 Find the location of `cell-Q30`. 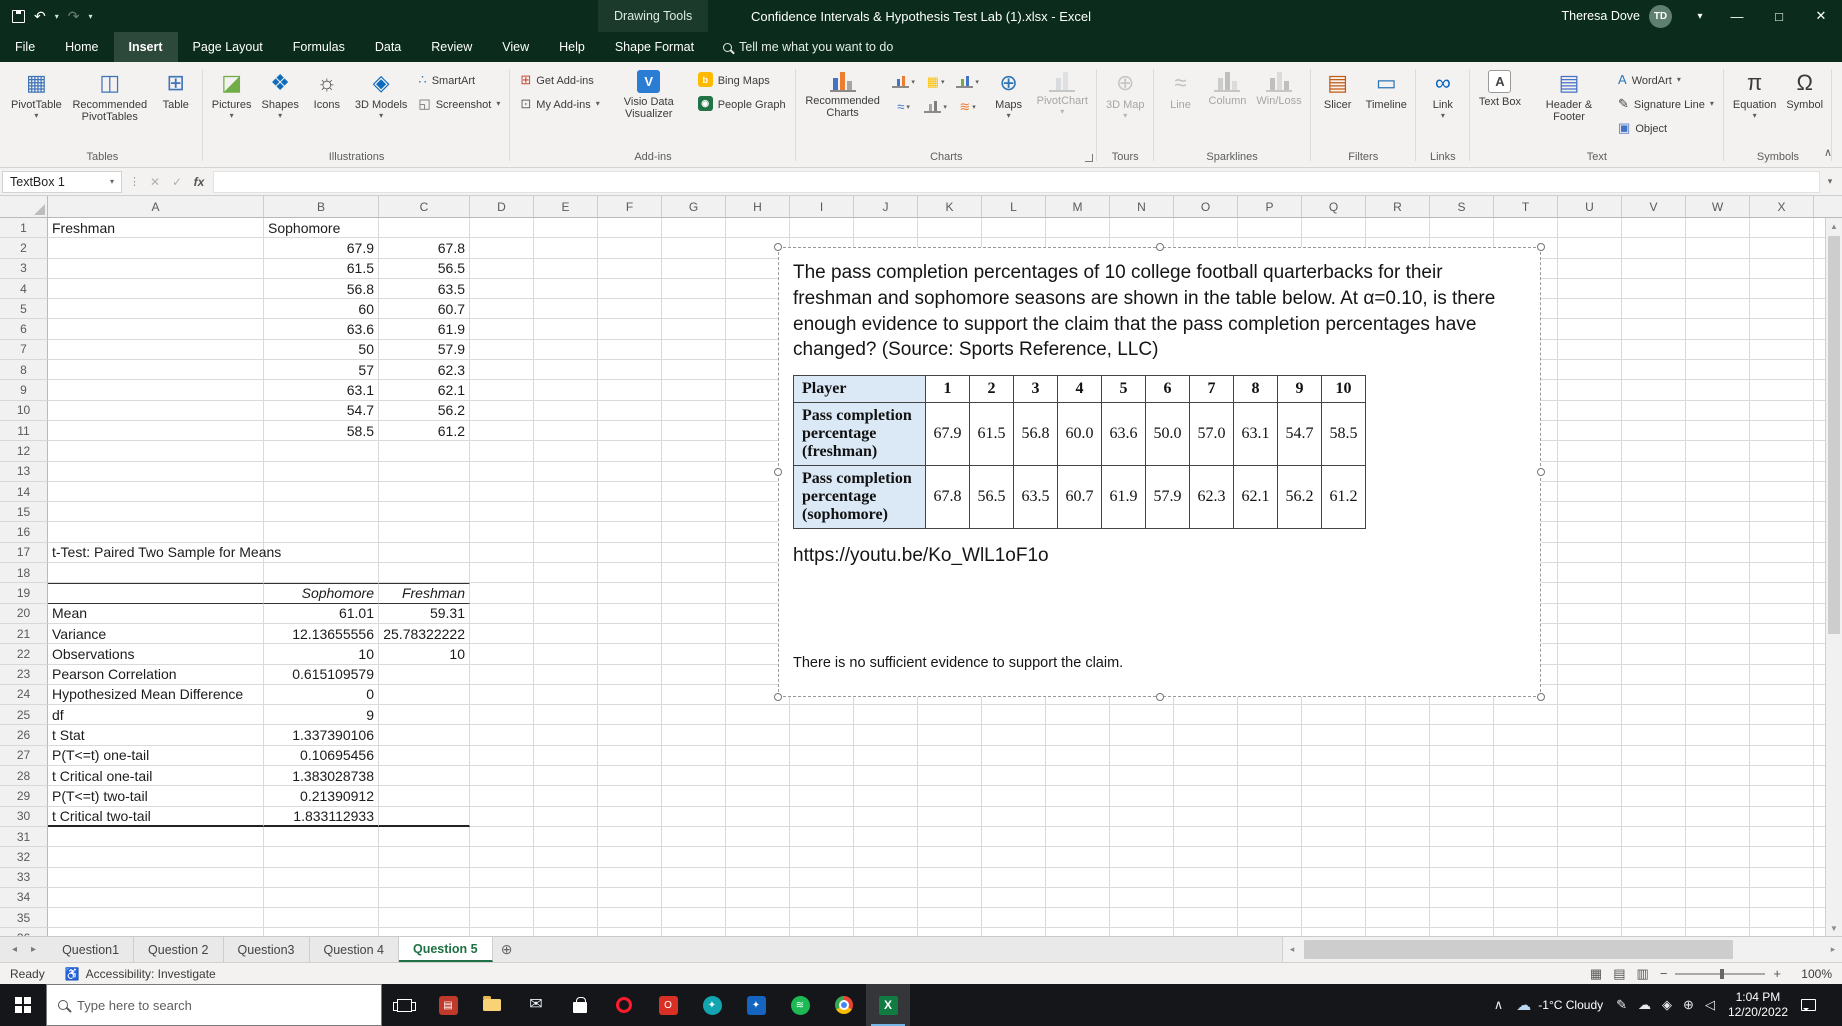

cell-Q30 is located at coordinates (1334, 816).